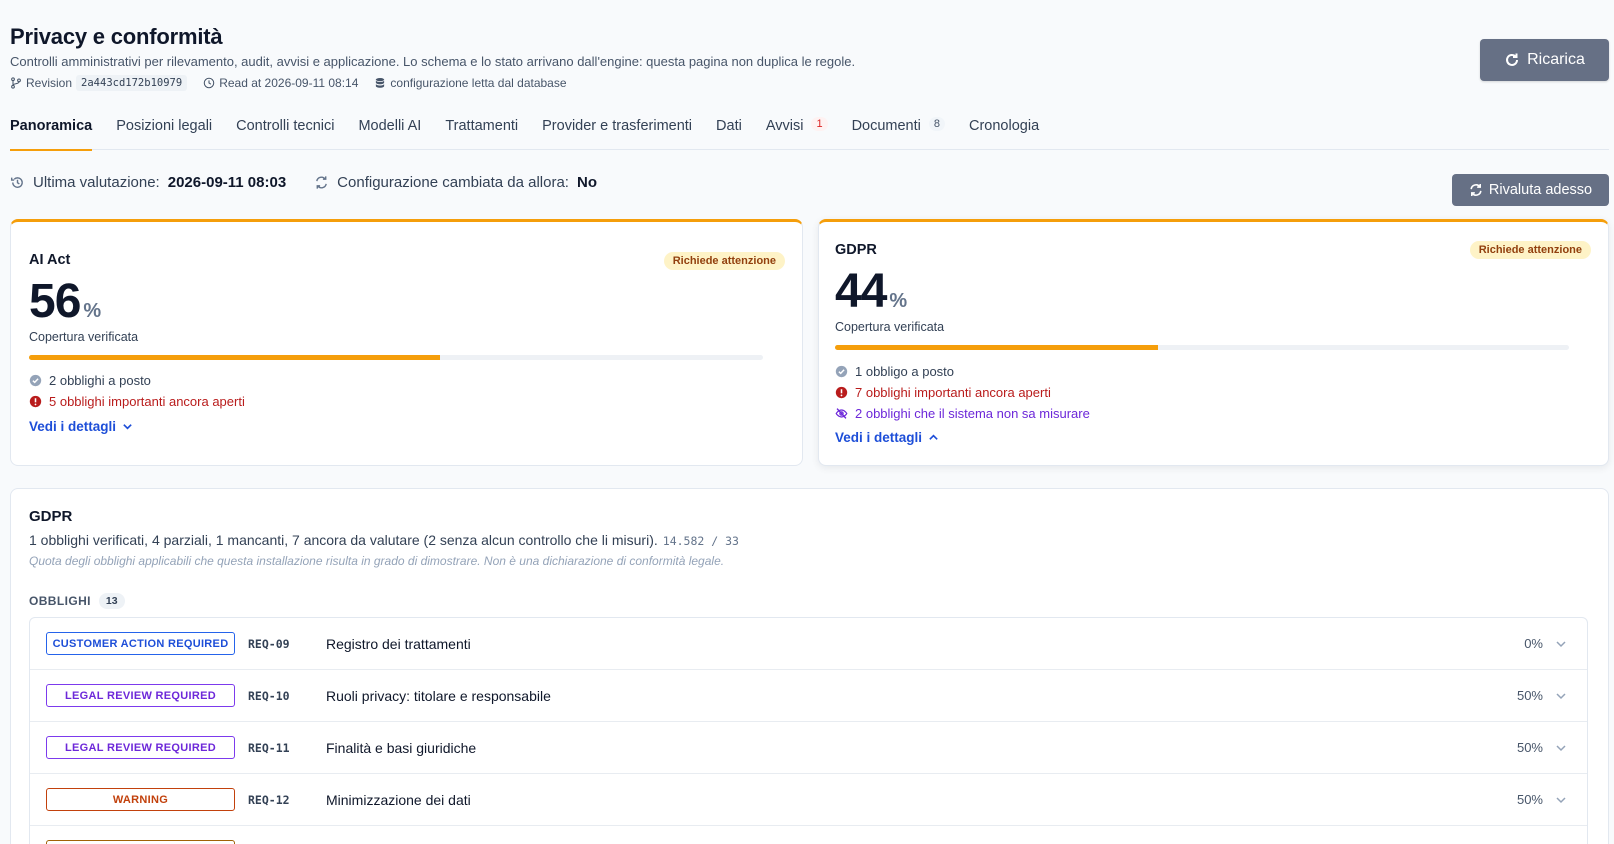 The width and height of the screenshot is (1614, 844). I want to click on obligations-label: OBBLIGHI, so click(60, 601).